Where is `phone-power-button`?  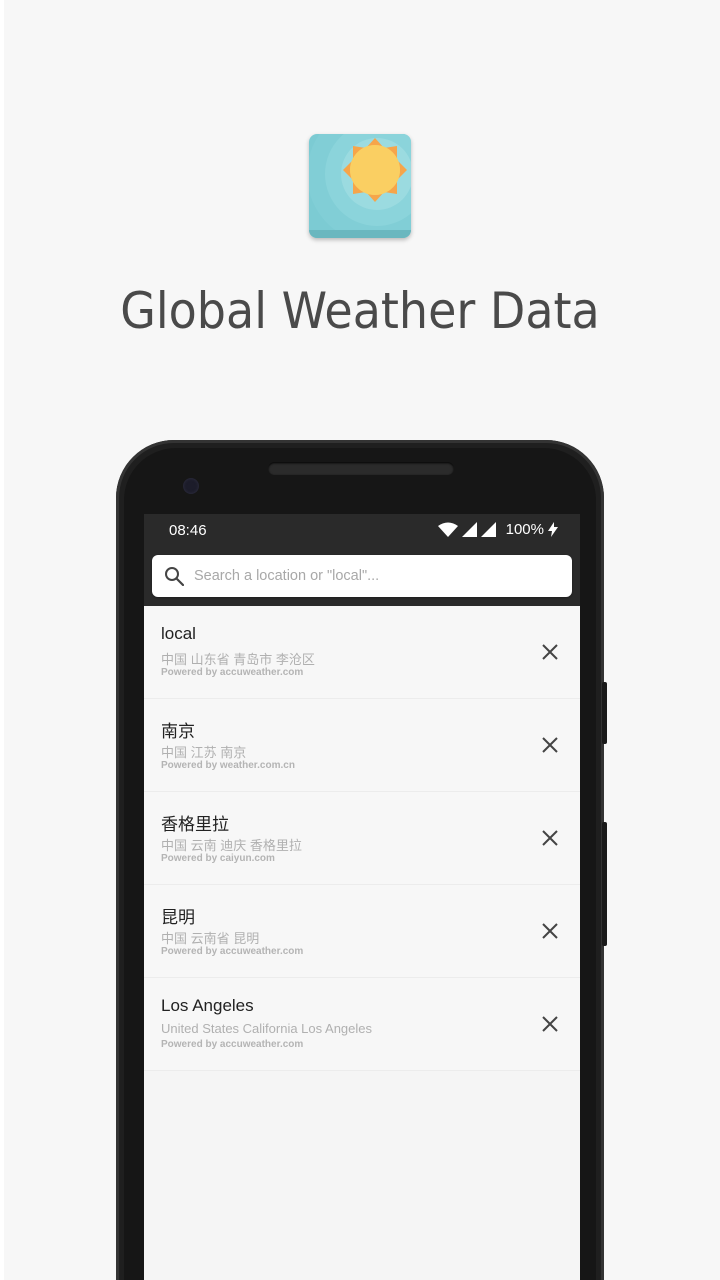 phone-power-button is located at coordinates (604, 884).